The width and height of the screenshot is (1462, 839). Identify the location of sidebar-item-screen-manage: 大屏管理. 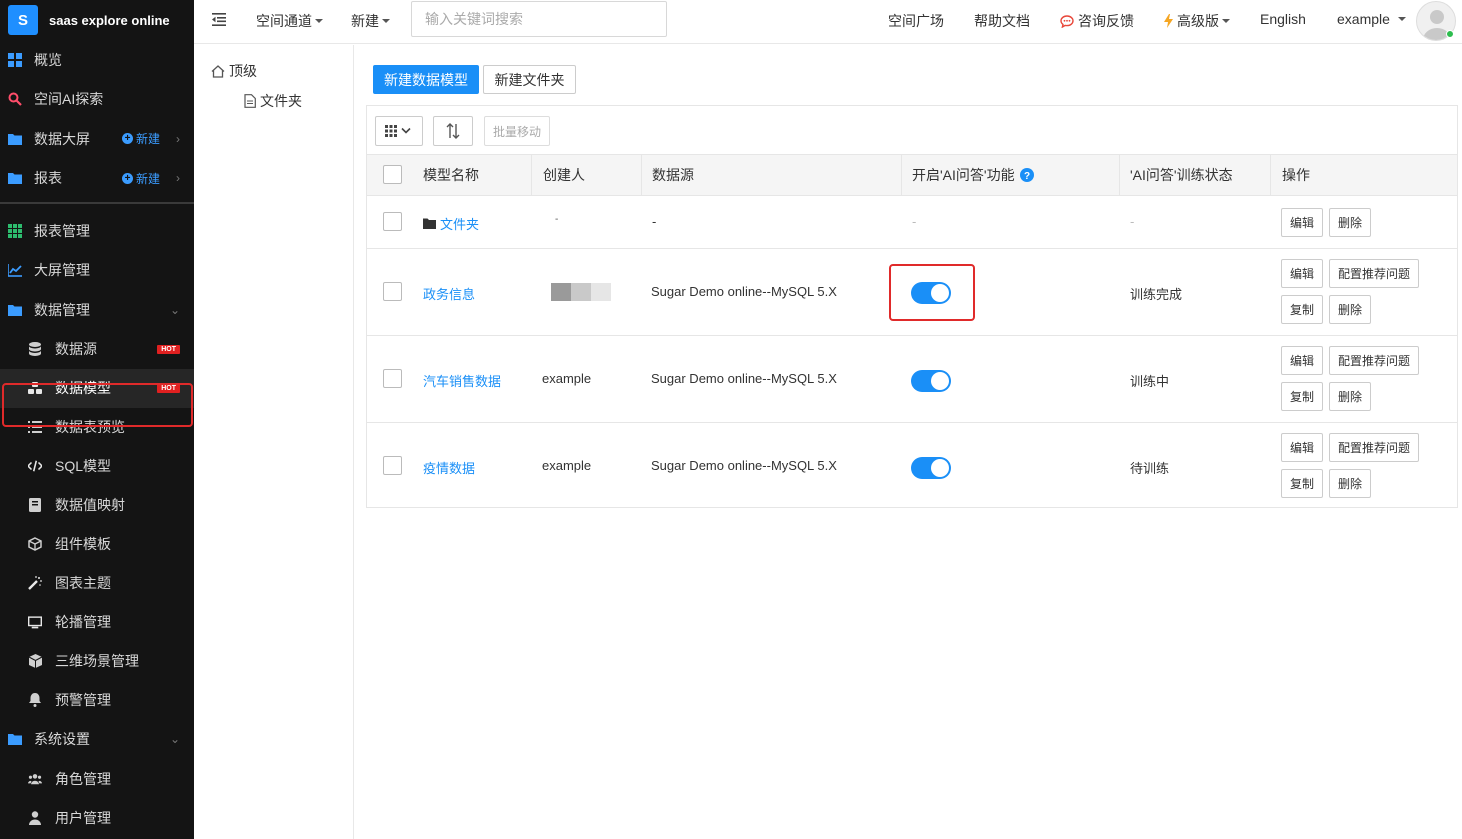
(97, 271).